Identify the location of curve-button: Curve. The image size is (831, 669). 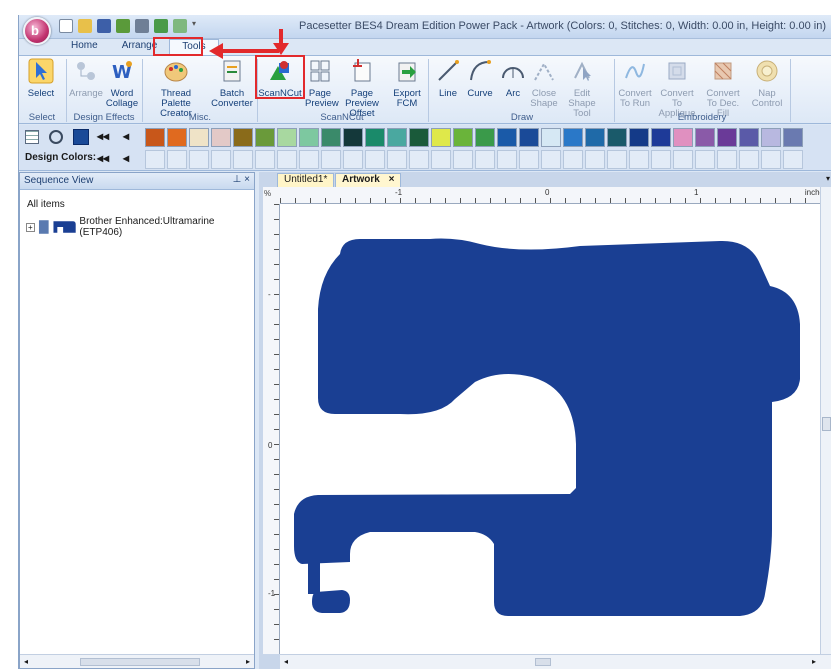
(480, 78).